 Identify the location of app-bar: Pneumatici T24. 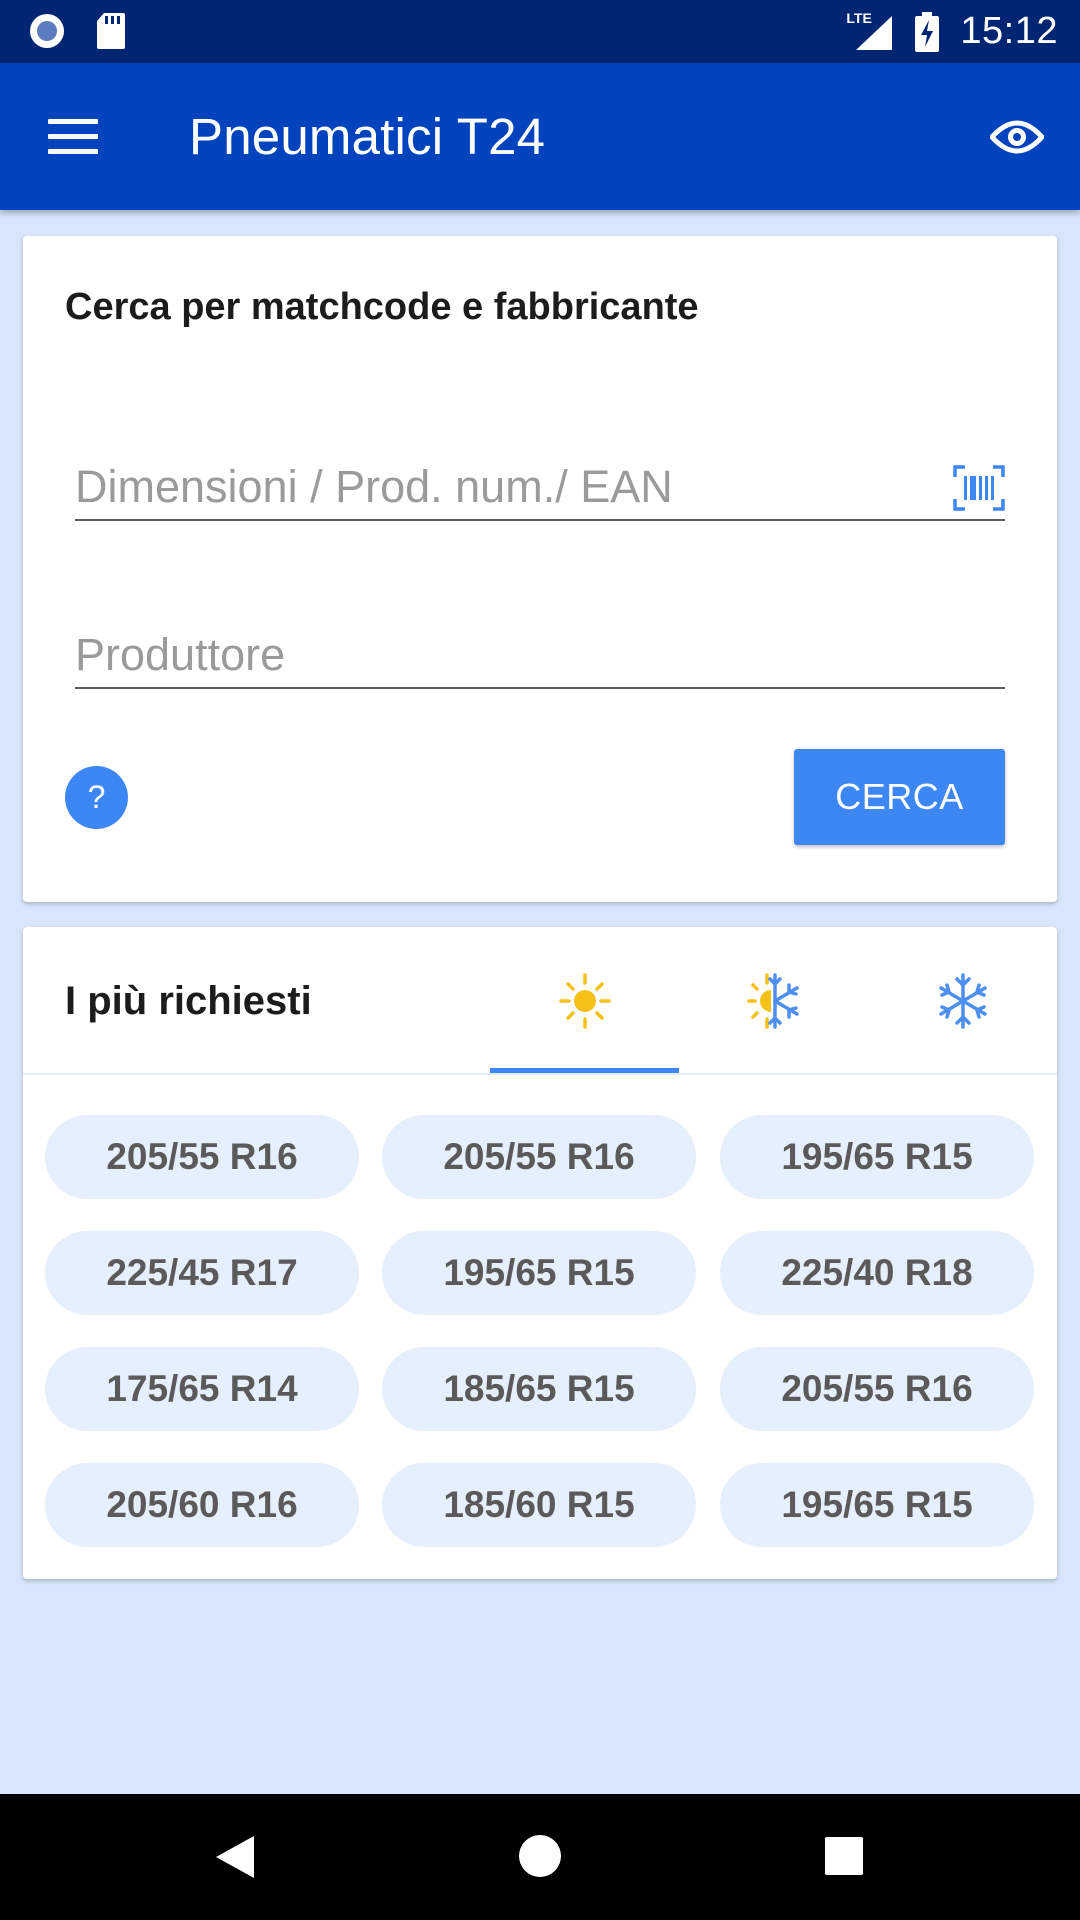
(540, 136).